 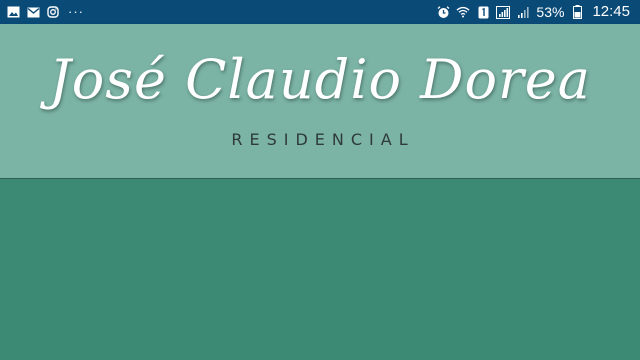 What do you see at coordinates (13, 12) in the screenshot?
I see `image-icon` at bounding box center [13, 12].